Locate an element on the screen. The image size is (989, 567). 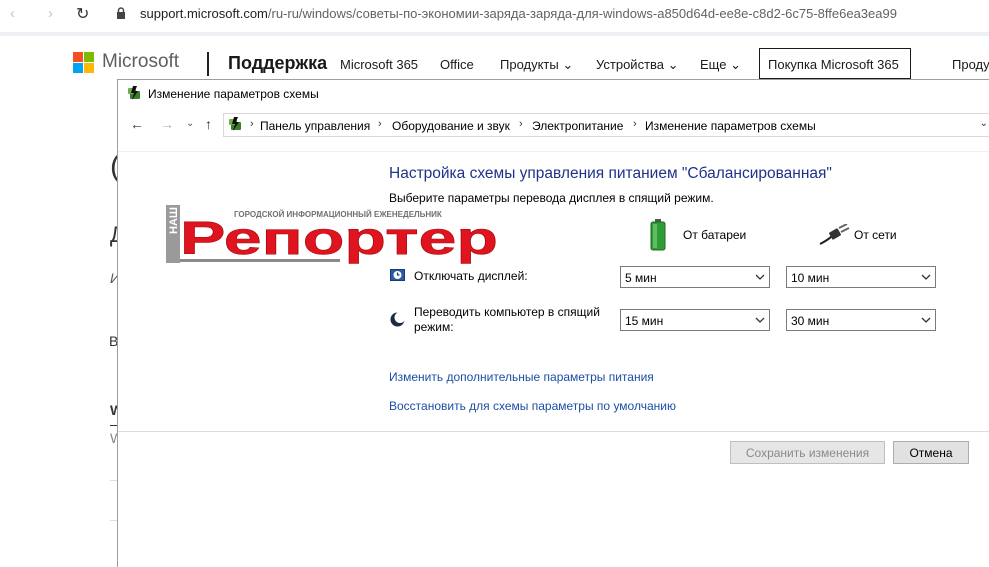
header-separator is located at coordinates (208, 64).